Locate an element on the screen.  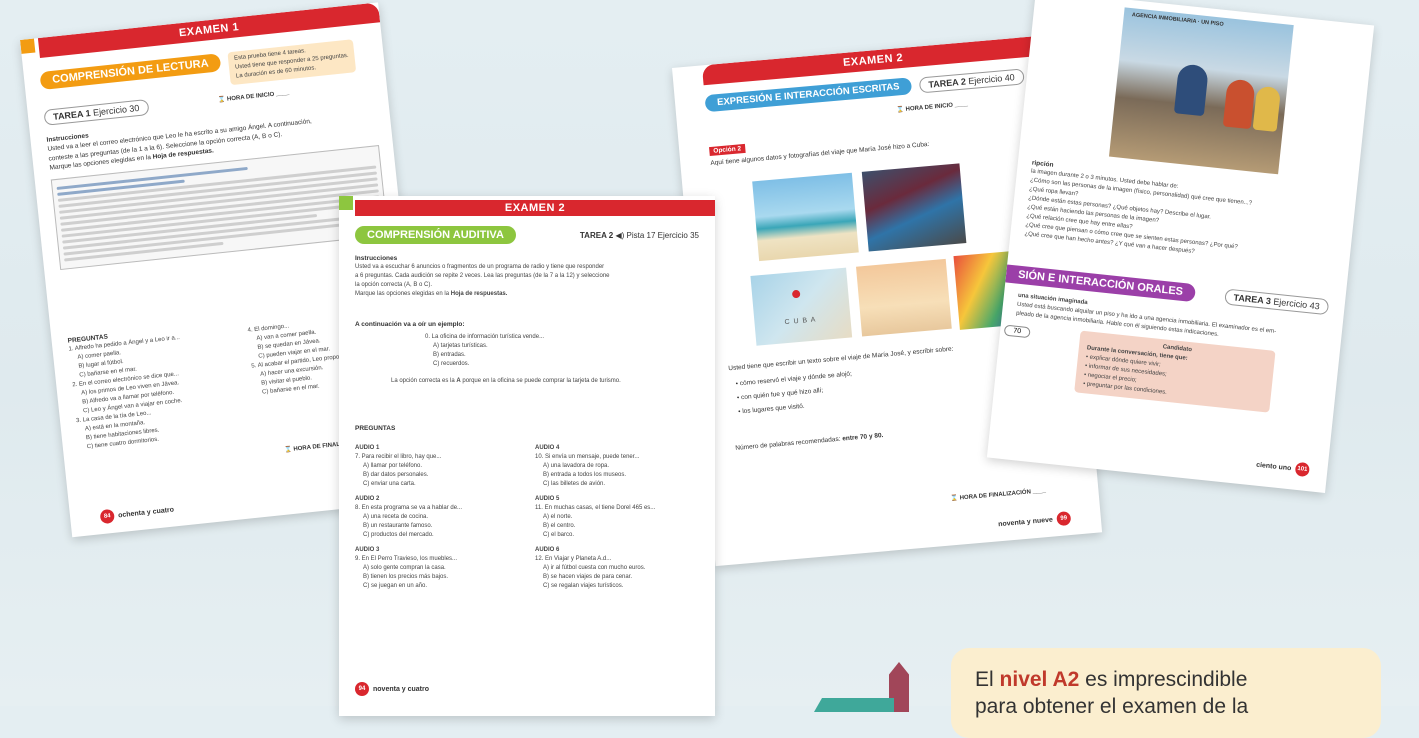
audio-label: AUDIO 5 is located at coordinates (547, 499).